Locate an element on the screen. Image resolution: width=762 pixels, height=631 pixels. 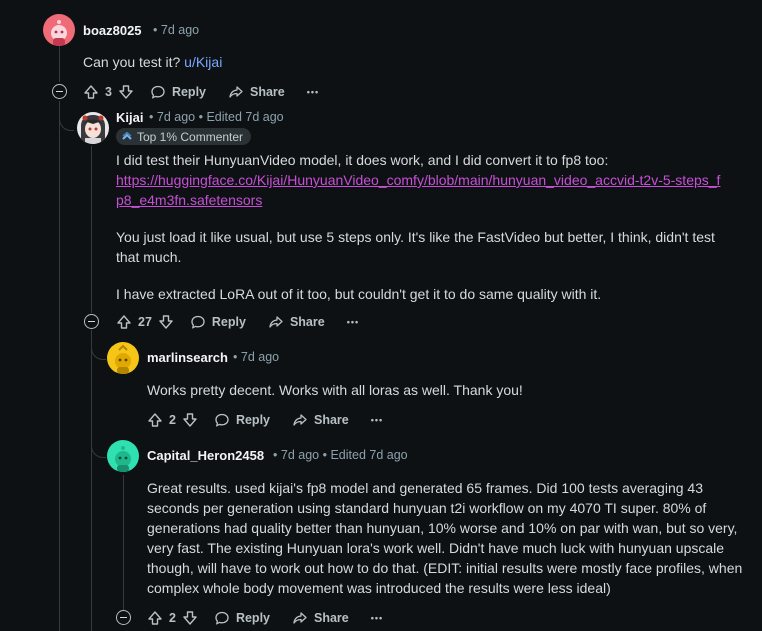
thread-line-capital is located at coordinates (123, 542).